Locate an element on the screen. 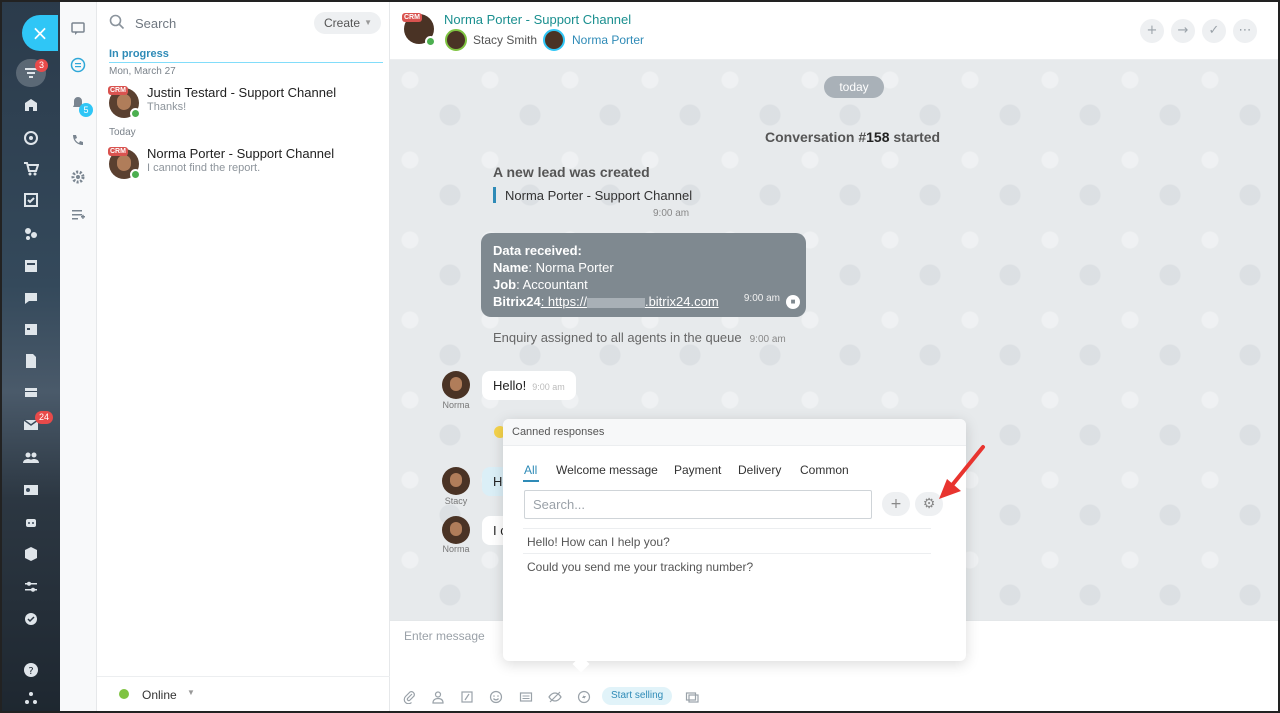 Image resolution: width=1280 pixels, height=713 pixels. form-icon is located at coordinates (467, 697).